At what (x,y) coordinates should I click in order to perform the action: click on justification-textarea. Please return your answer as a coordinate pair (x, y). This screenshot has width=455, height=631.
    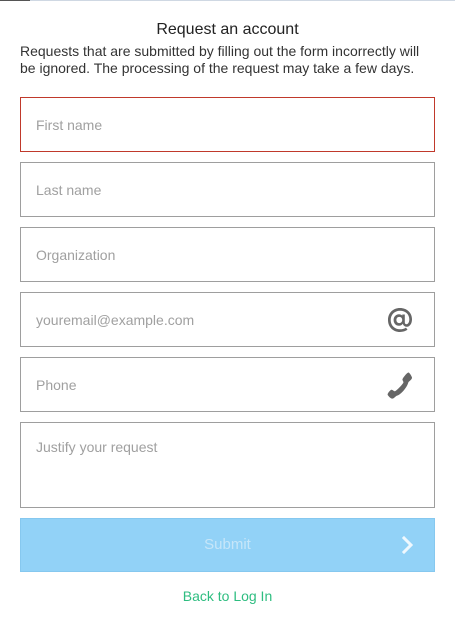
    Looking at the image, I should click on (227, 465).